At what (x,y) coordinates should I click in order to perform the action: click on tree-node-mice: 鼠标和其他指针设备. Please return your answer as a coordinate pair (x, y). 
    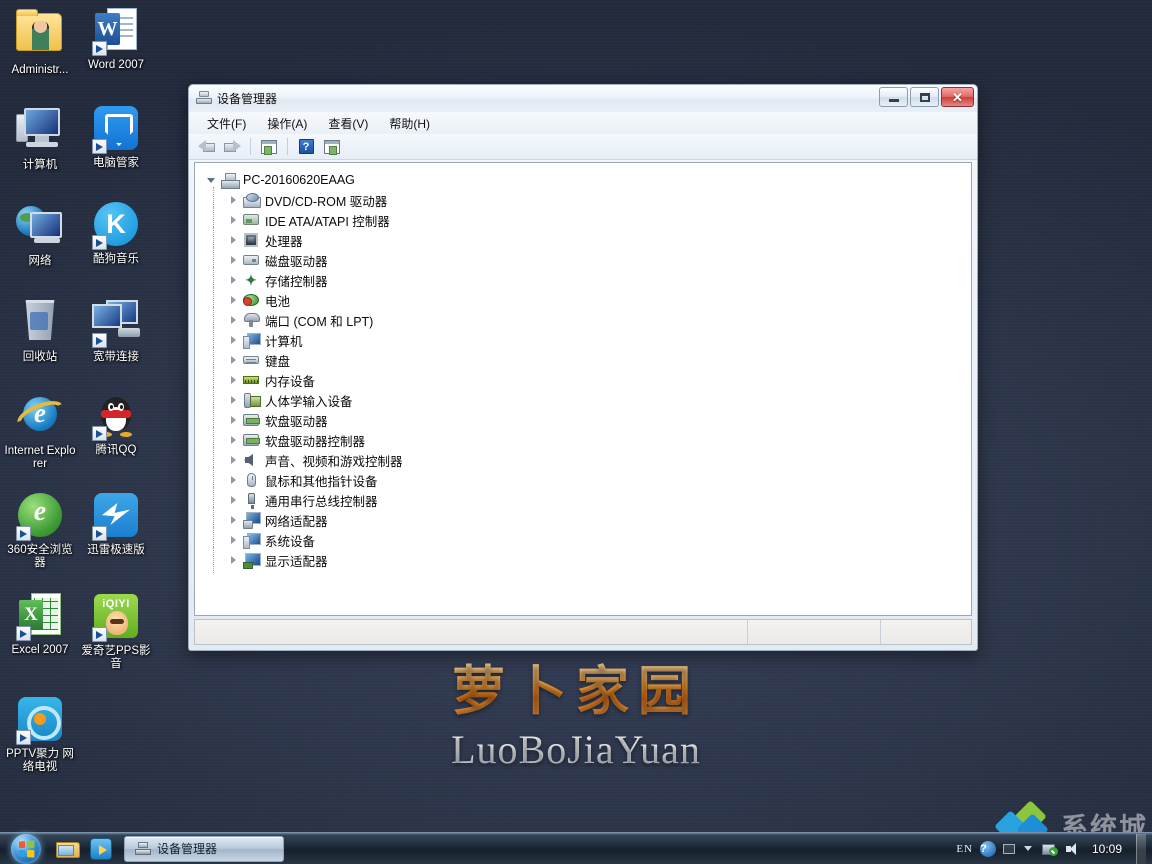
    Looking at the image, I should click on (588, 480).